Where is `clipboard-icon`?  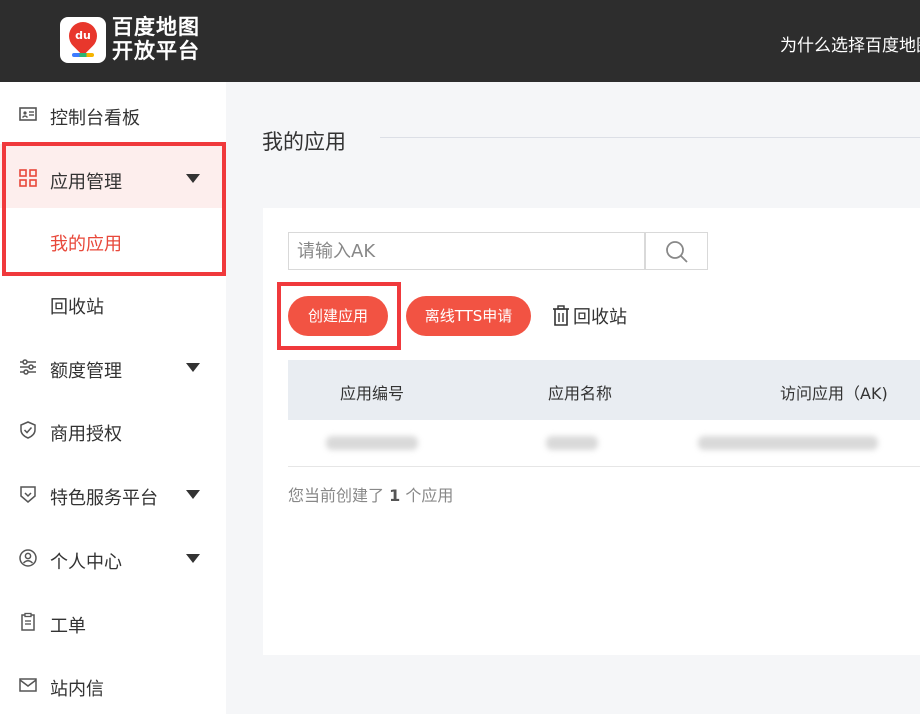 clipboard-icon is located at coordinates (28, 621).